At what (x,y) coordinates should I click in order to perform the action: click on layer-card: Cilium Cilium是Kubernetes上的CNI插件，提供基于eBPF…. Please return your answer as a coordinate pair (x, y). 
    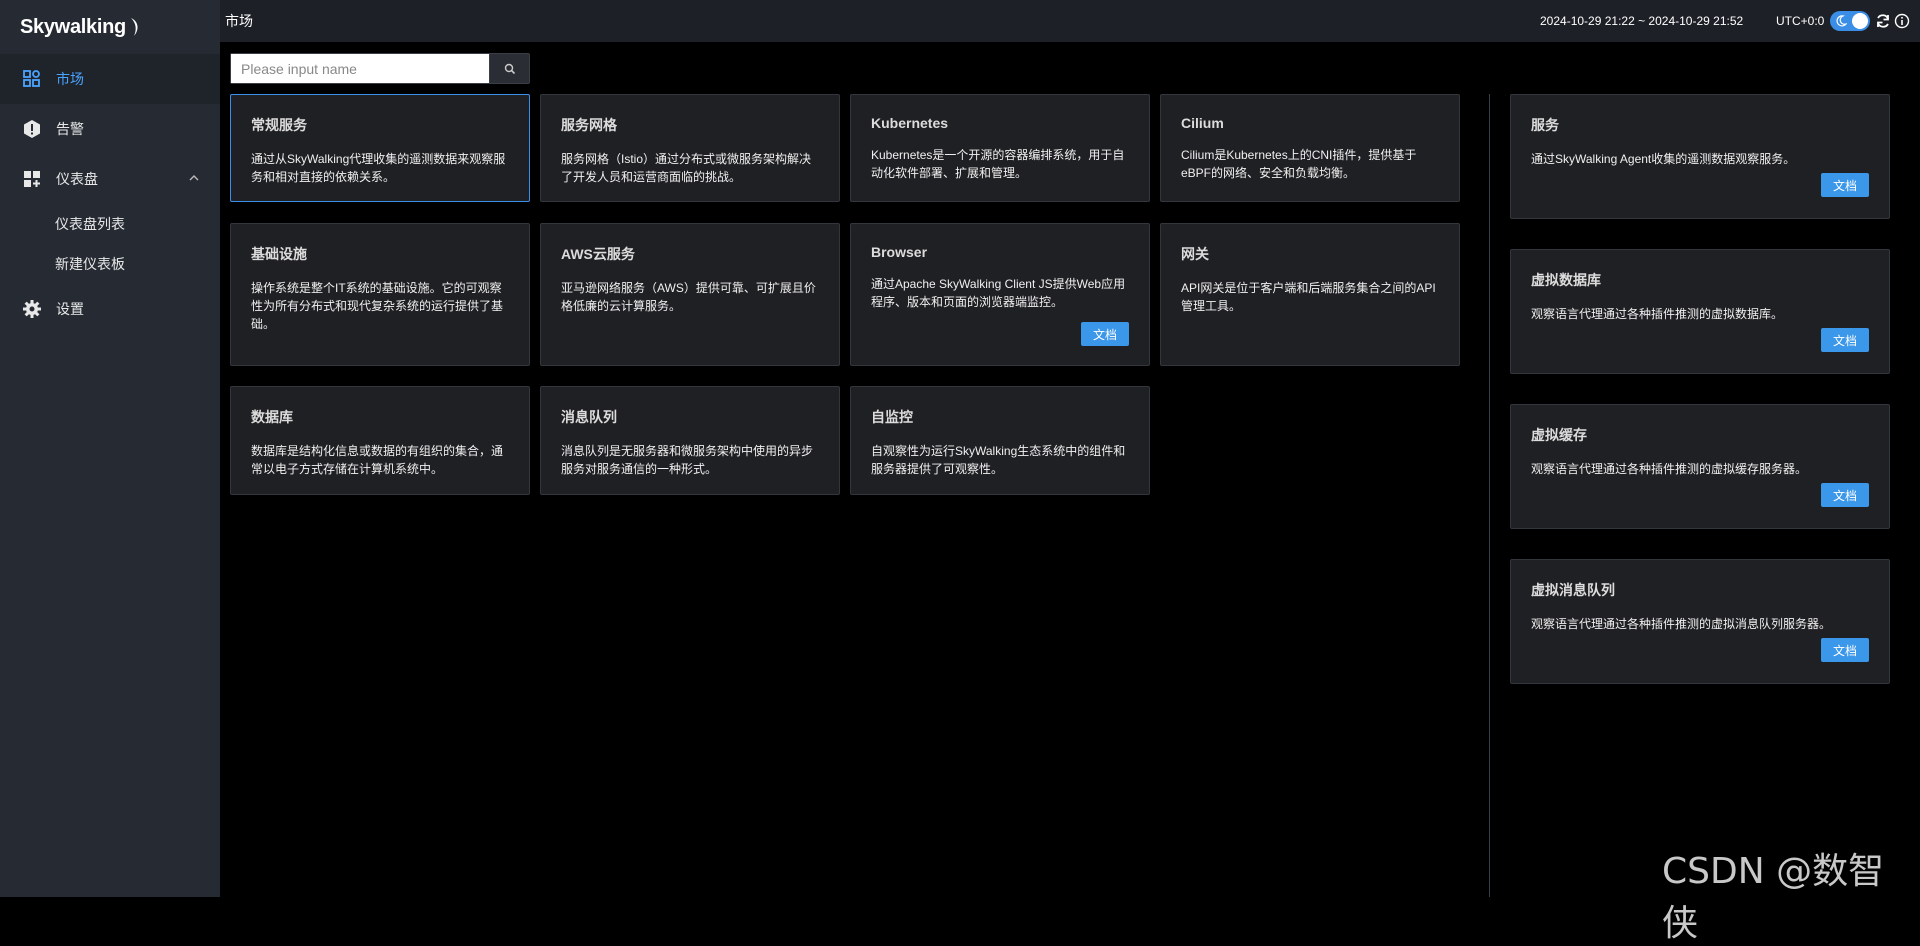
    Looking at the image, I should click on (1310, 148).